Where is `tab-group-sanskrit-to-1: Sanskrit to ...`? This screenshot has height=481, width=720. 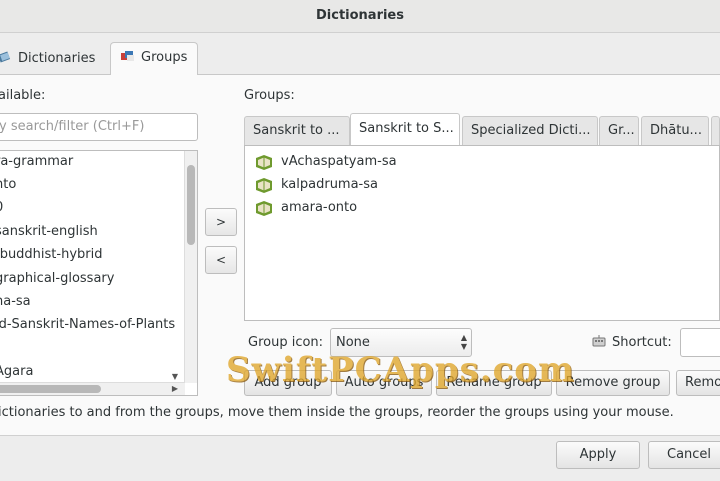 tab-group-sanskrit-to-1: Sanskrit to ... is located at coordinates (297, 130).